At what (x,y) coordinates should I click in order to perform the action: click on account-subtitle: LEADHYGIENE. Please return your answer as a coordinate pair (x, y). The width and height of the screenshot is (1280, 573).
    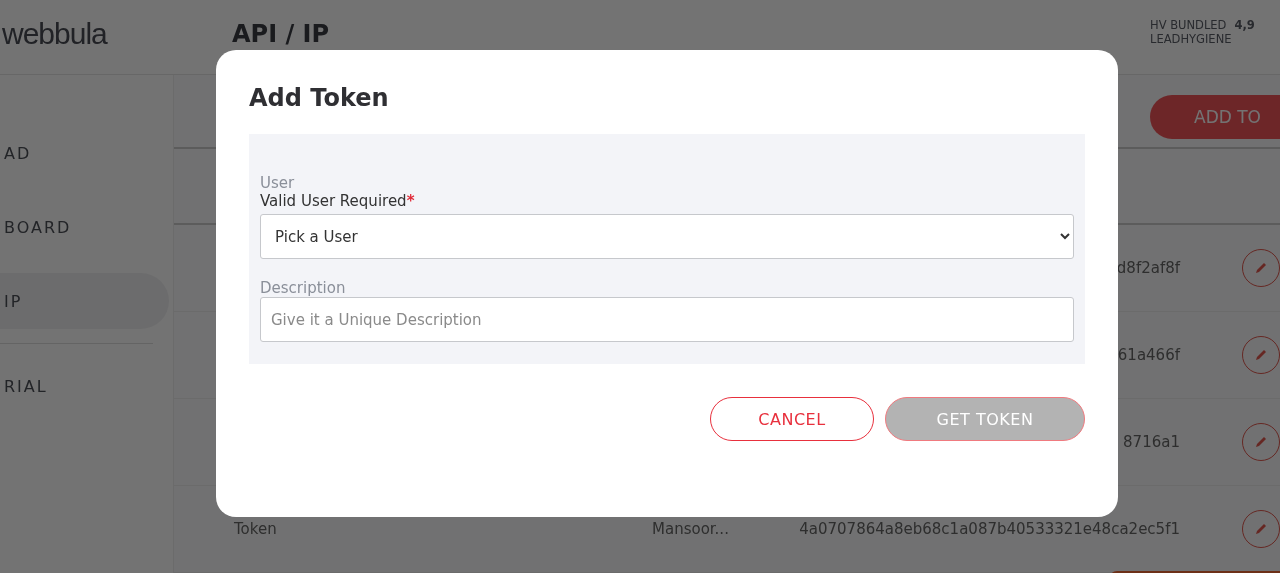
    Looking at the image, I should click on (1191, 39).